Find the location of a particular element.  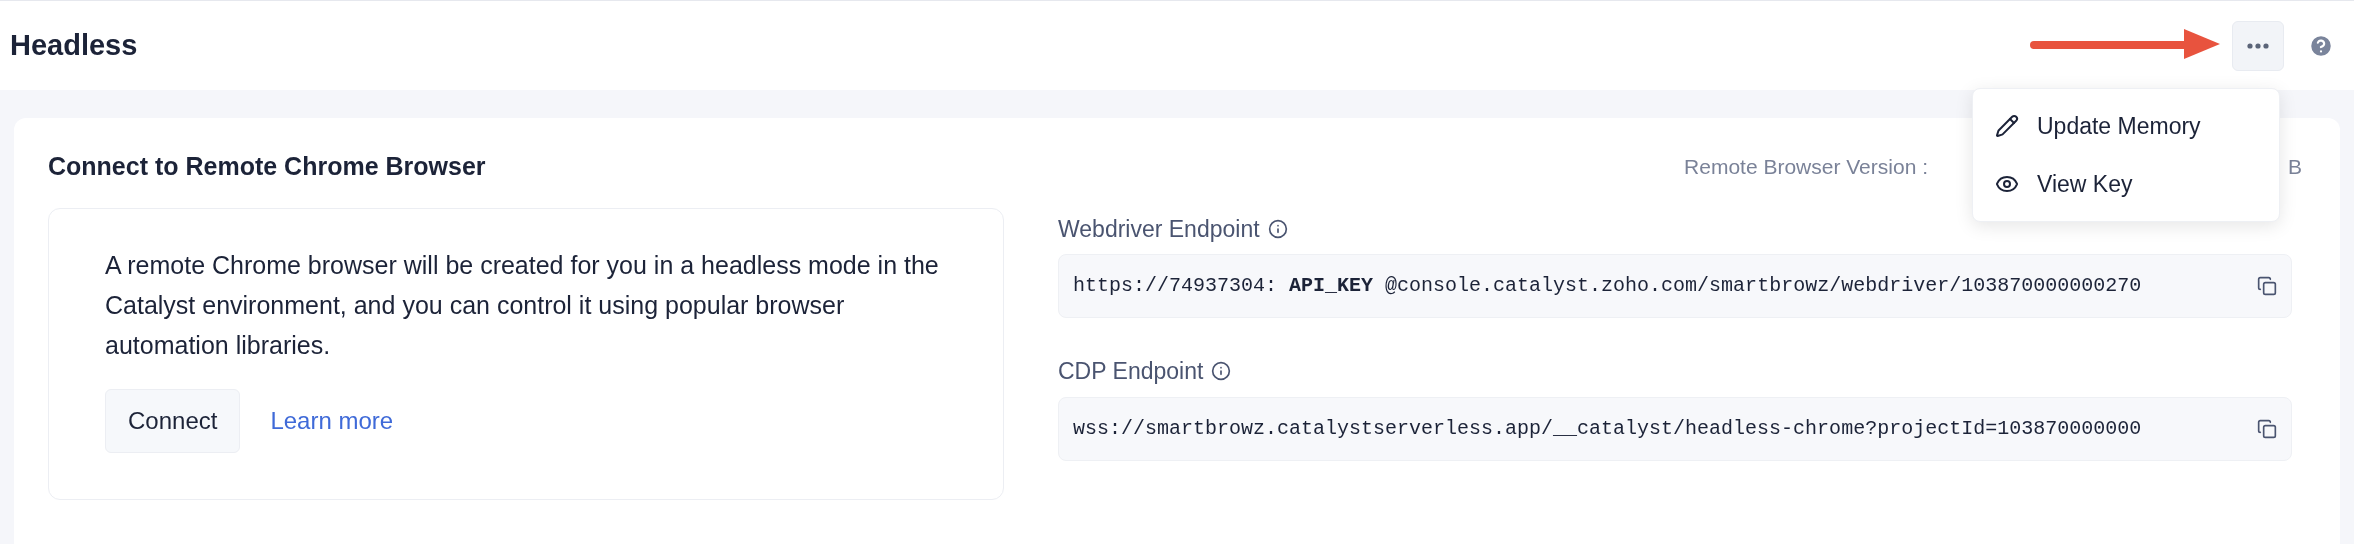

learn-more-link: Learn more is located at coordinates (332, 420).